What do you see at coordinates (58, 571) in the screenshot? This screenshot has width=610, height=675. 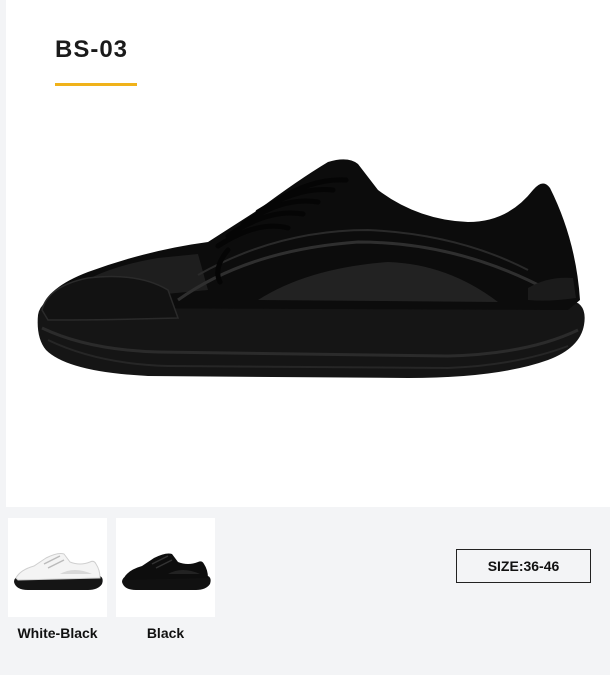 I see `white-sneaker-thumbnail-icon` at bounding box center [58, 571].